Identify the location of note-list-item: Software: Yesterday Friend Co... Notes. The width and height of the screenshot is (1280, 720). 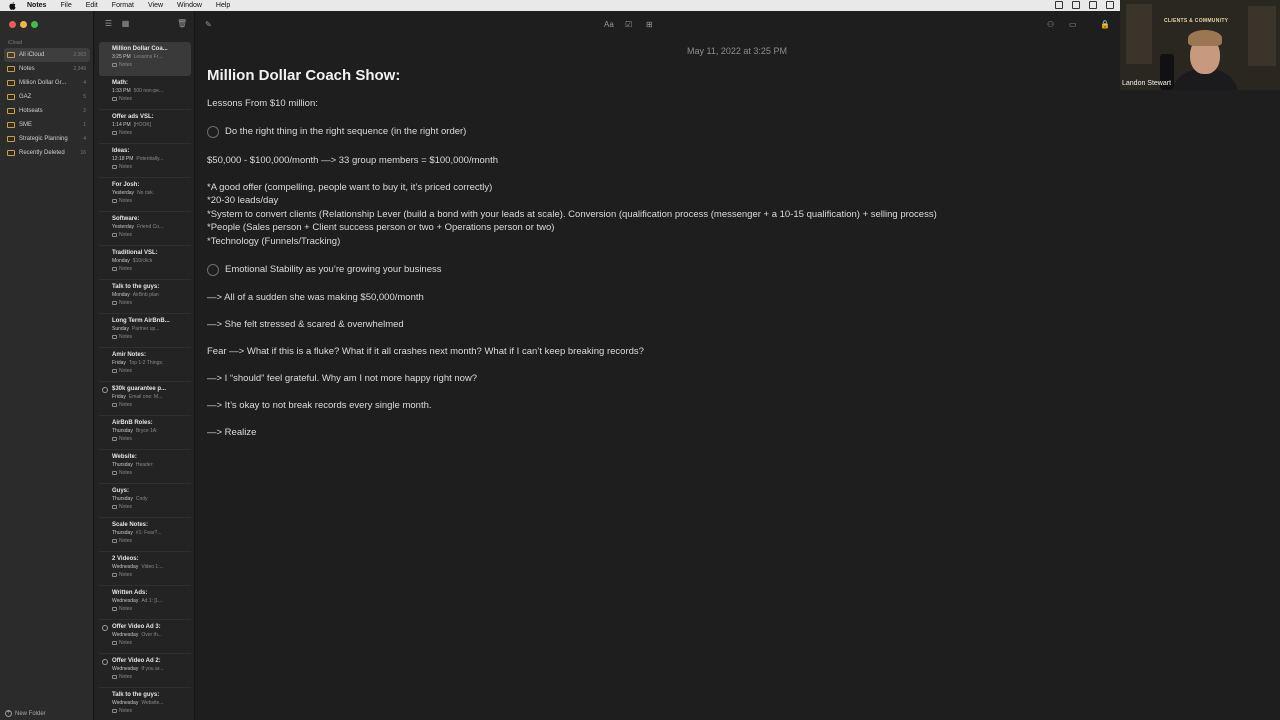
(145, 229).